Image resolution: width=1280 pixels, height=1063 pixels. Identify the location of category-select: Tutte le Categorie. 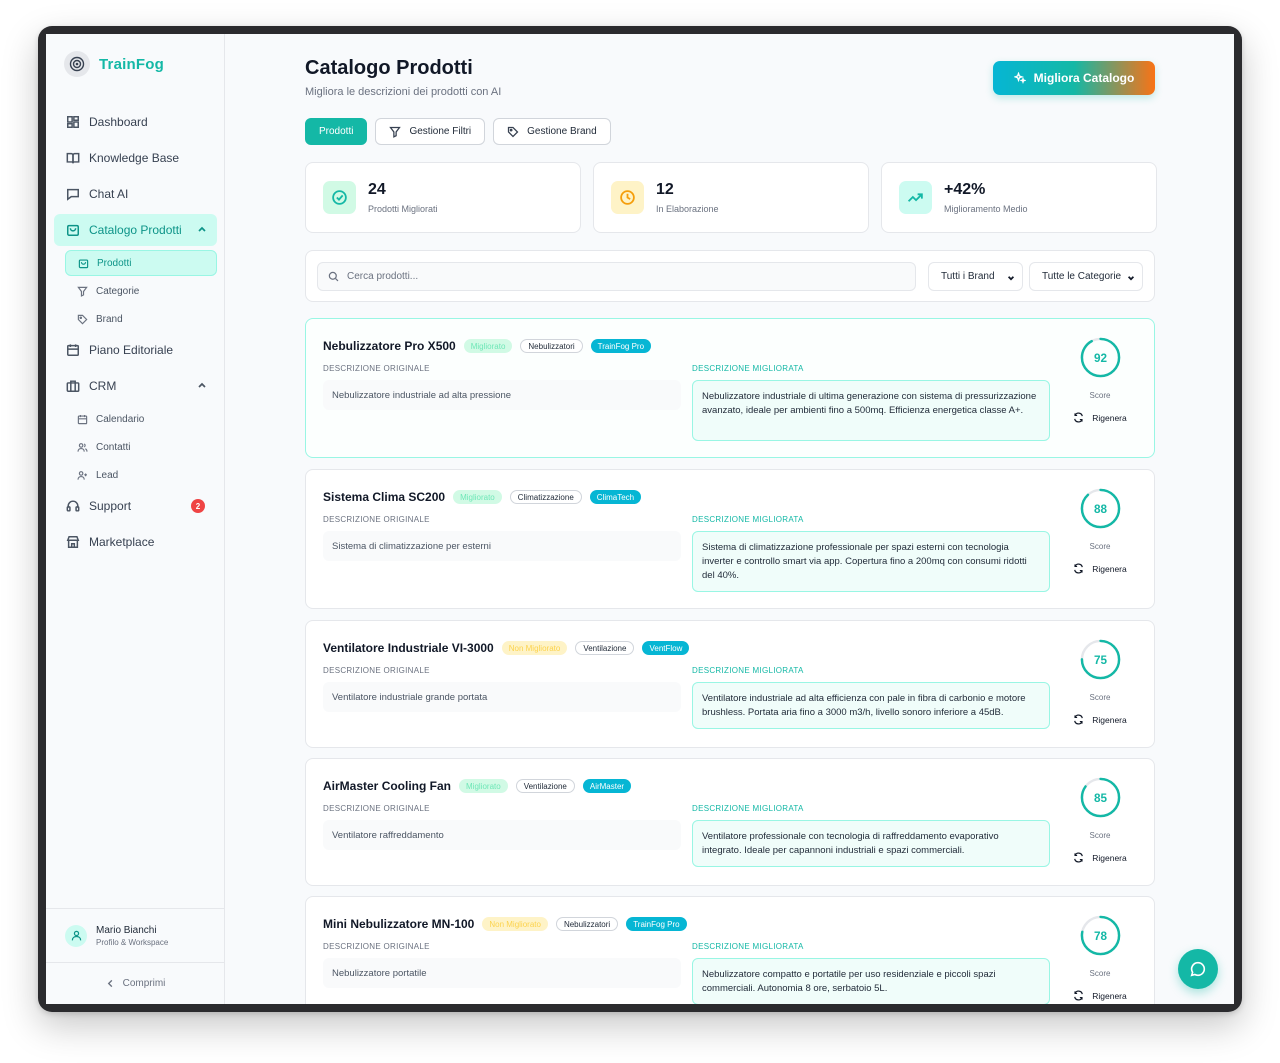
(1086, 276).